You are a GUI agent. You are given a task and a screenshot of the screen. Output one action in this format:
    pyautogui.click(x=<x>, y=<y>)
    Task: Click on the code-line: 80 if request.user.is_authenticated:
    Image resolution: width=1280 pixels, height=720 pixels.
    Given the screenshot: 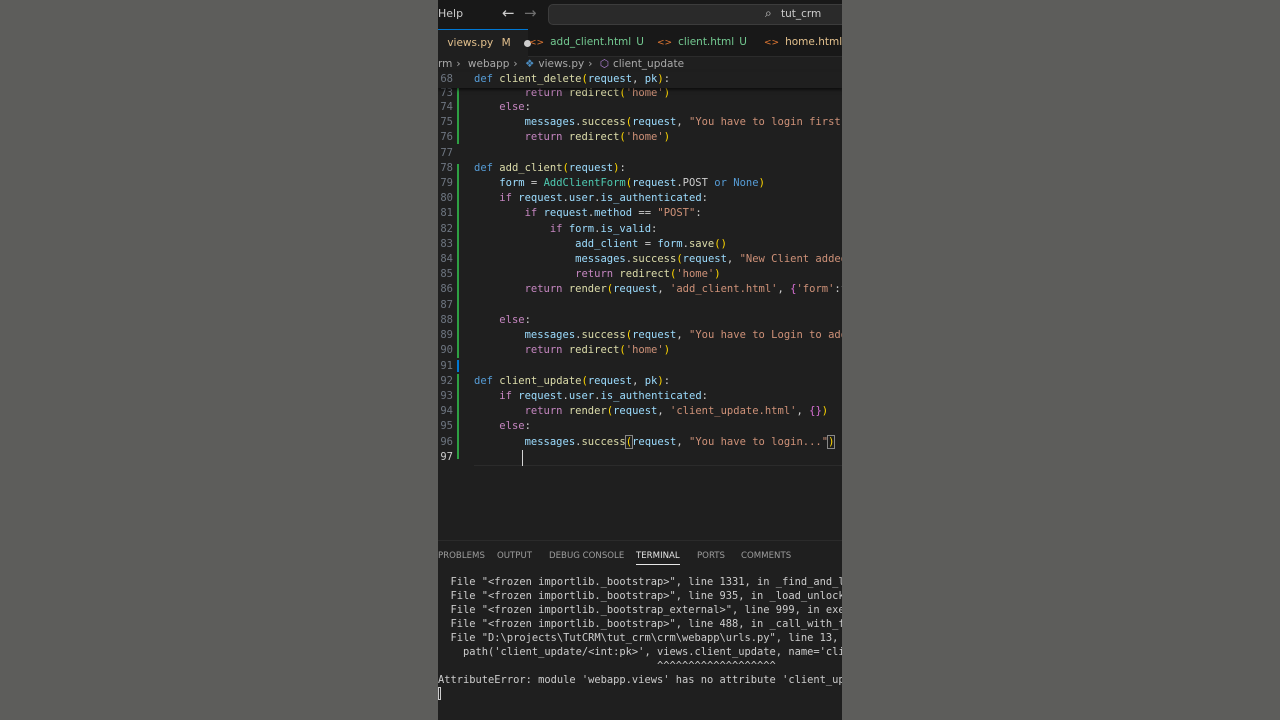 What is the action you would take?
    pyautogui.click(x=574, y=198)
    